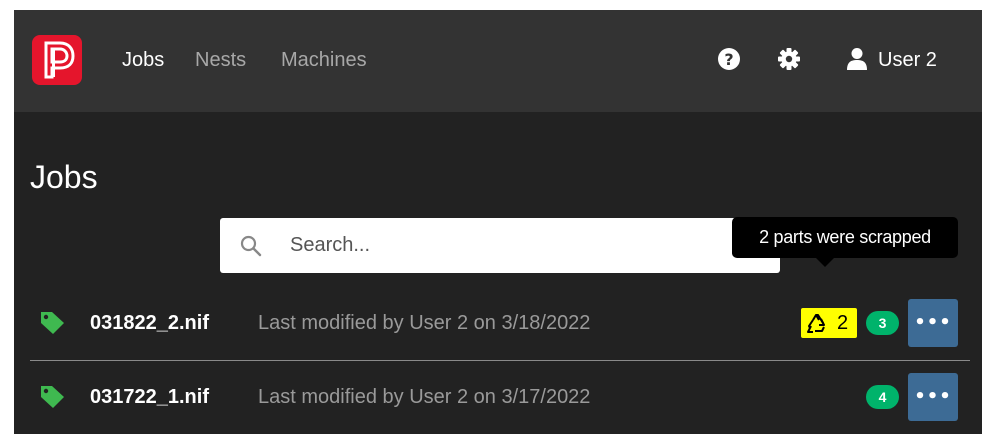 This screenshot has height=434, width=982. Describe the element at coordinates (143, 60) in the screenshot. I see `nav-link-jobs: Jobs` at that location.